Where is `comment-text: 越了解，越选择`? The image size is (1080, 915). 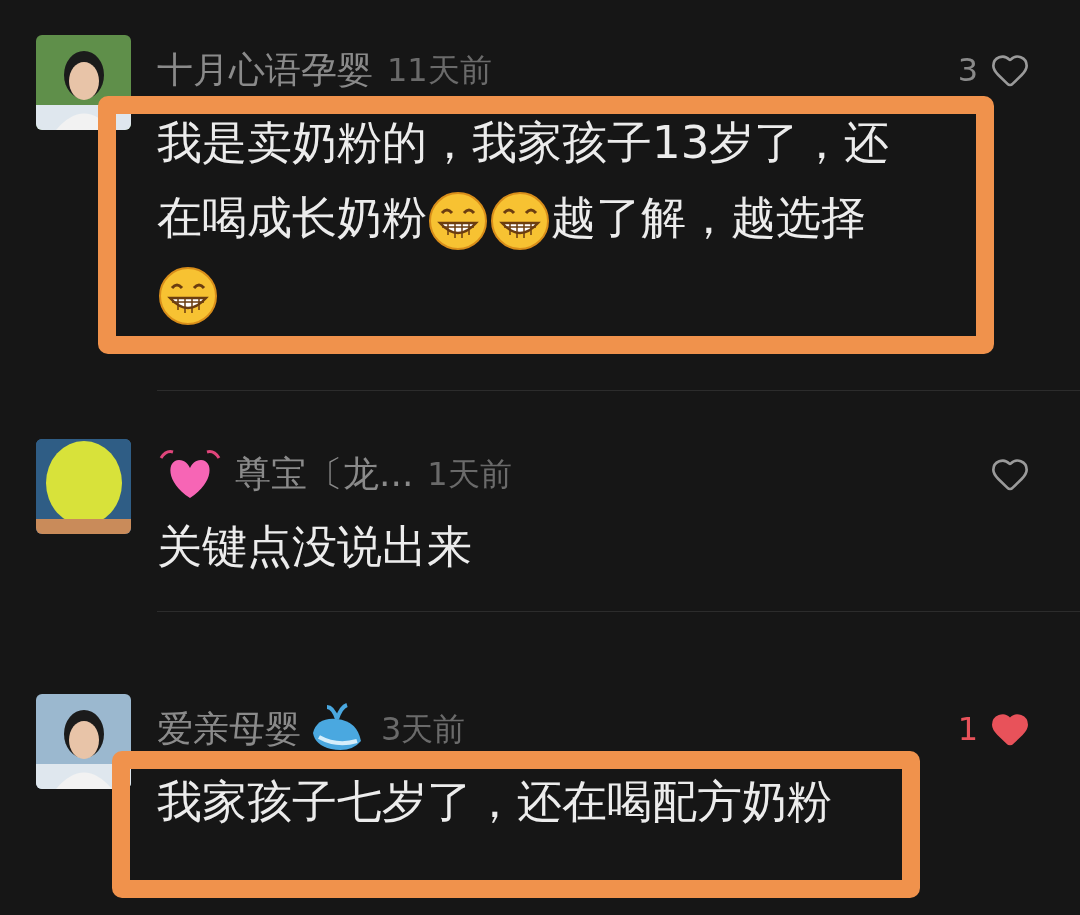
comment-text: 越了解，越选择 is located at coordinates (708, 217).